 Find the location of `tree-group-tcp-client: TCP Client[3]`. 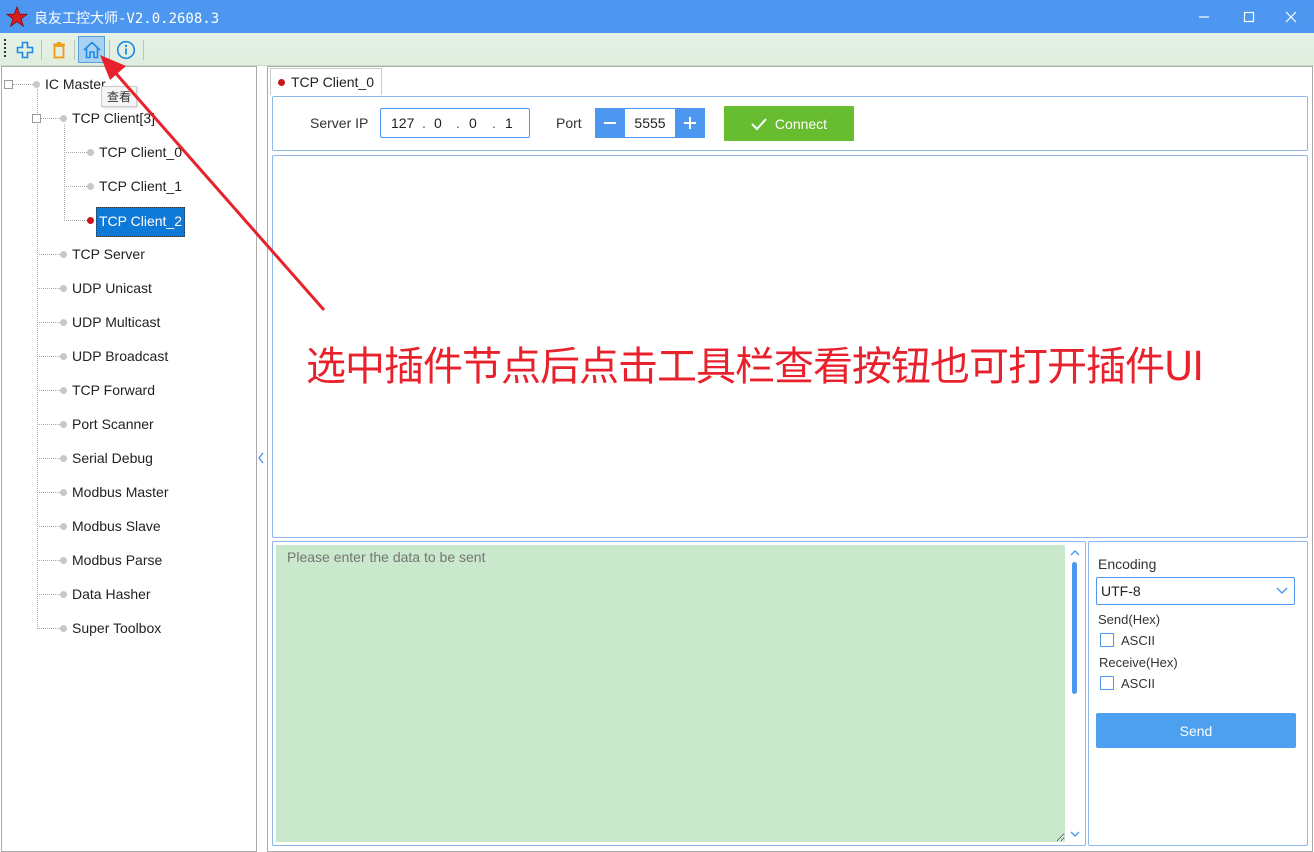

tree-group-tcp-client: TCP Client[3] is located at coordinates (113, 118).